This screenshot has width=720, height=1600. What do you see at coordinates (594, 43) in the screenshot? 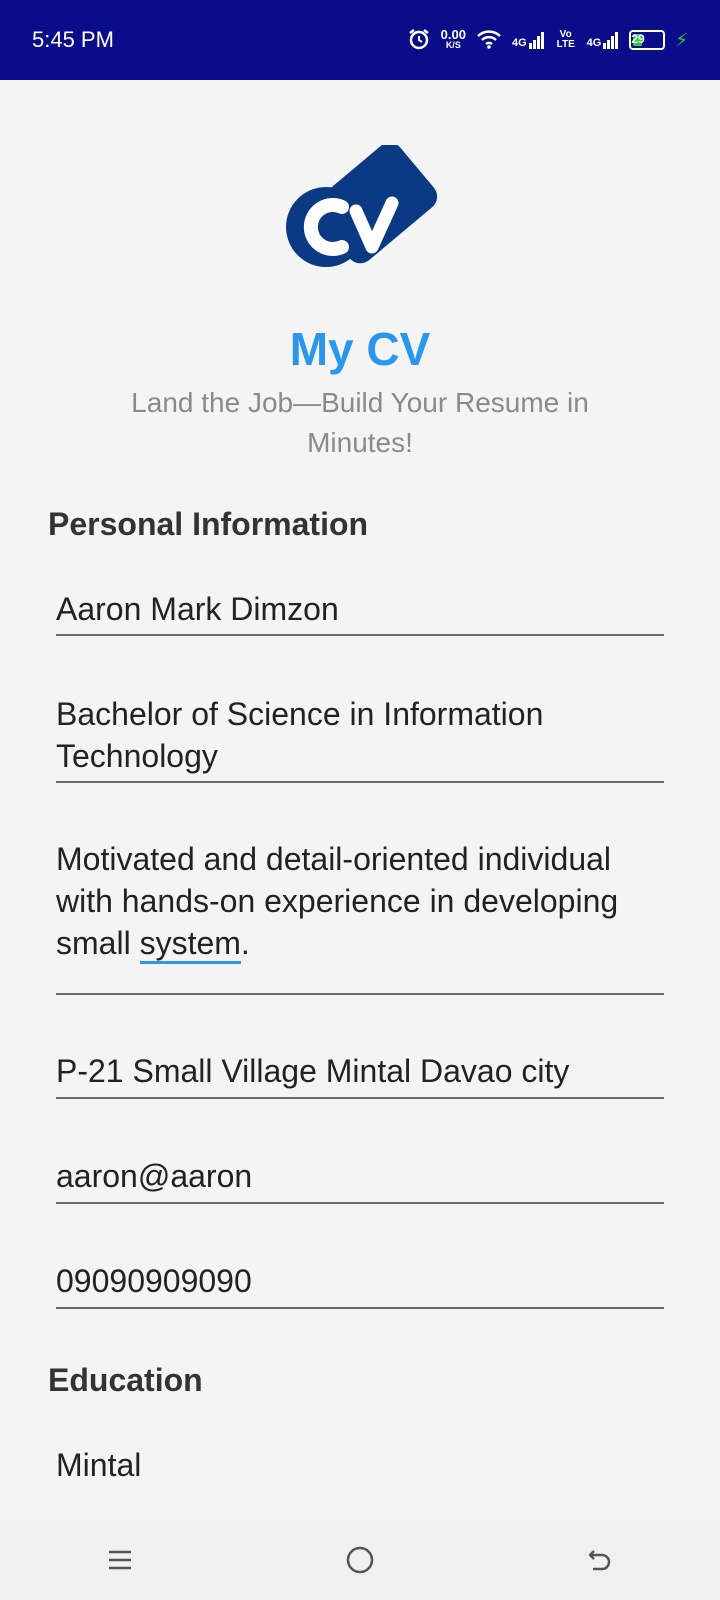
I see `signal2-label: 4G` at bounding box center [594, 43].